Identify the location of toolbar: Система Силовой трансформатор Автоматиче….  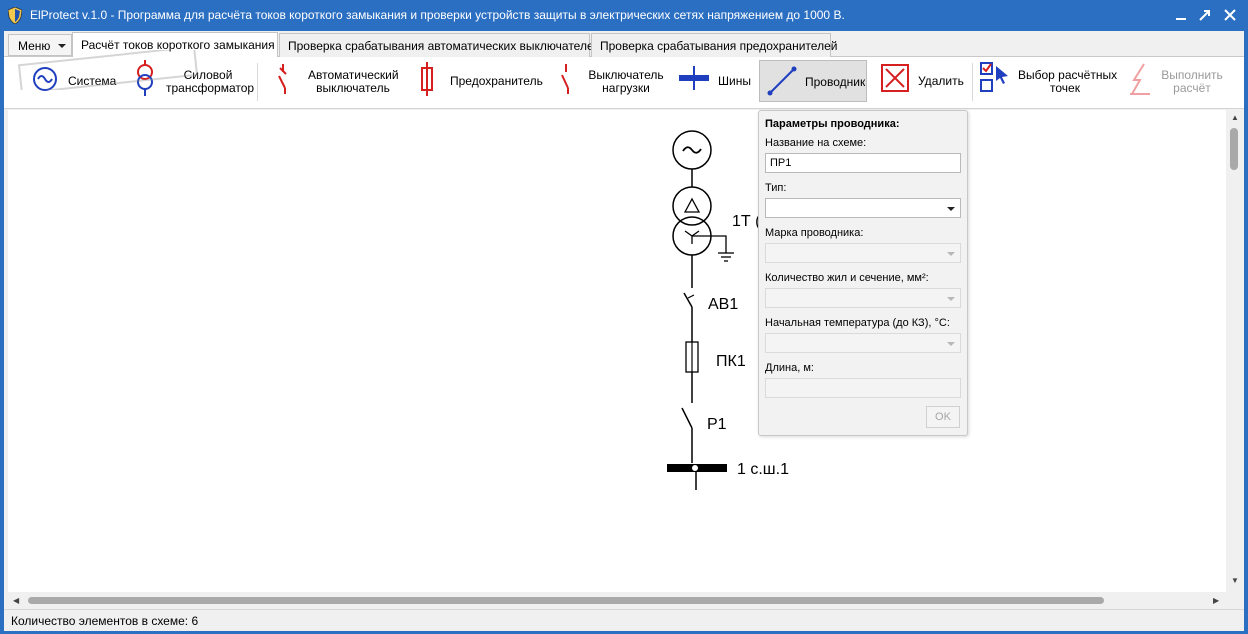
(624, 83).